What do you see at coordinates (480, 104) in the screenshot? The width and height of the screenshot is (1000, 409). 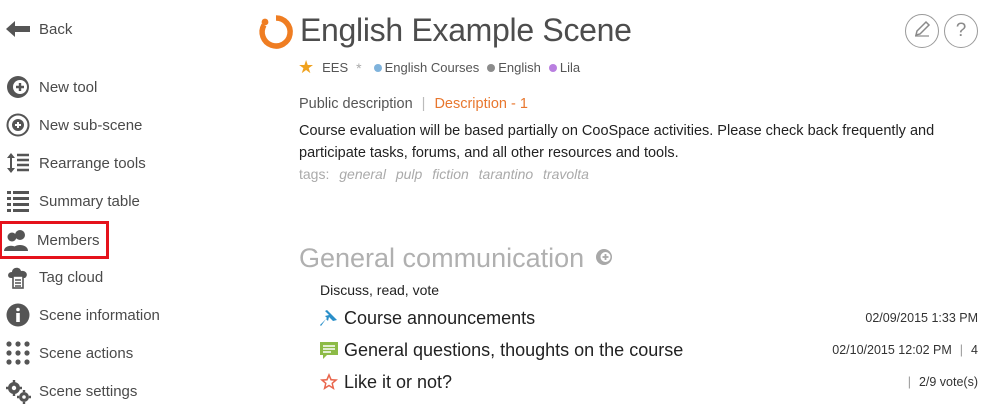 I see `tab-description-1: Description - 1` at bounding box center [480, 104].